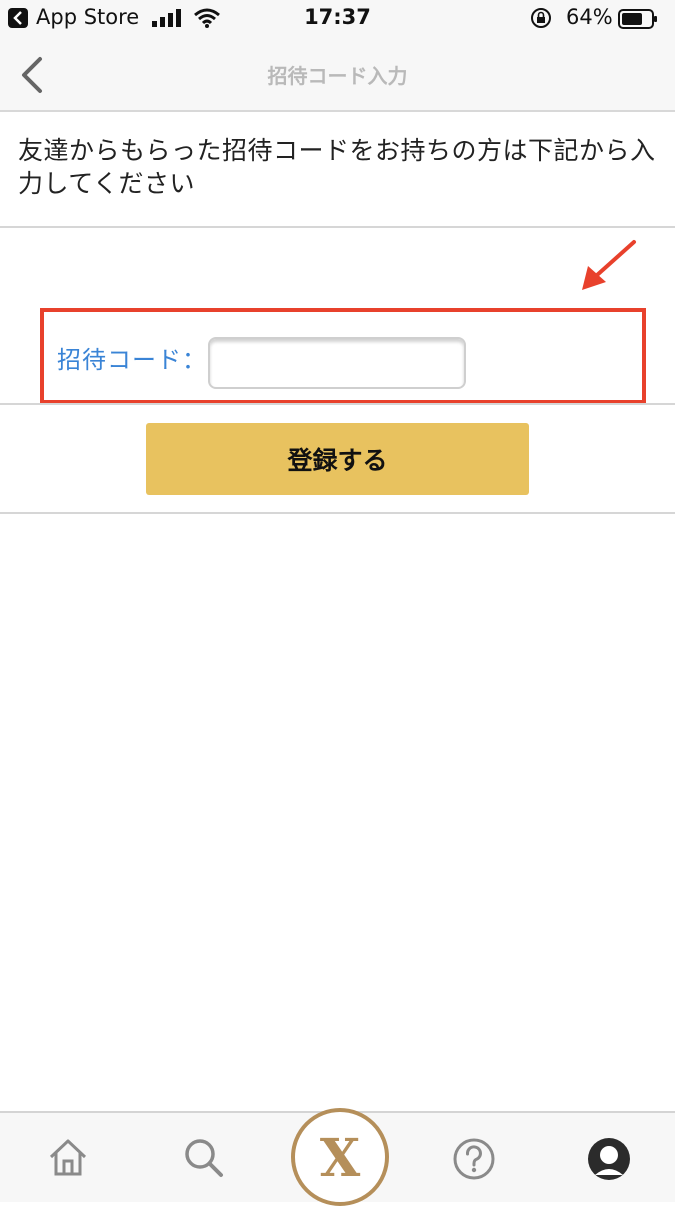  I want to click on search-icon, so click(204, 1158).